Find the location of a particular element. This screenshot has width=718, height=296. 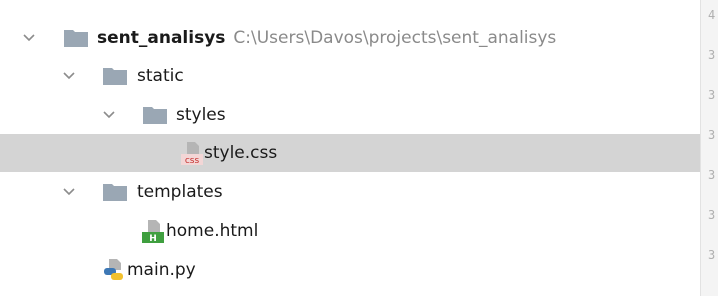

gutter-number: 4 is located at coordinates (712, 15).